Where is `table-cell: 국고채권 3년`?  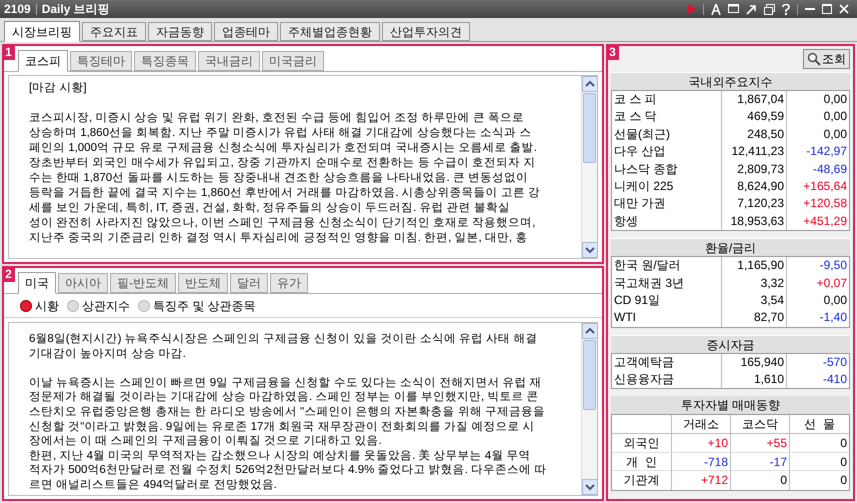 table-cell: 국고채권 3년 is located at coordinates (667, 283).